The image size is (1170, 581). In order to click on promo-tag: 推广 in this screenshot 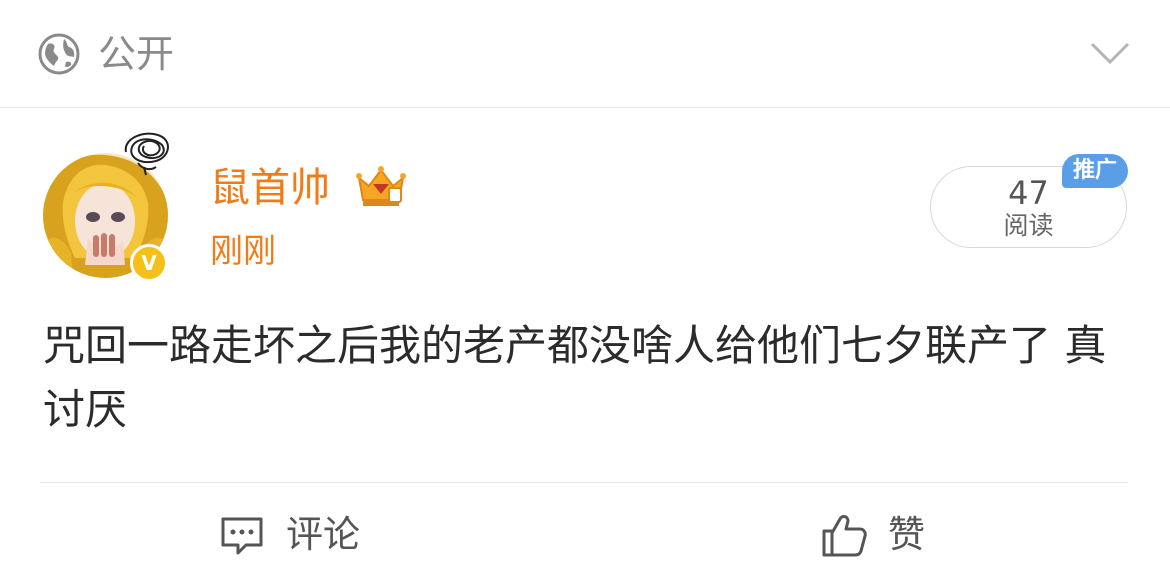, I will do `click(1095, 171)`.